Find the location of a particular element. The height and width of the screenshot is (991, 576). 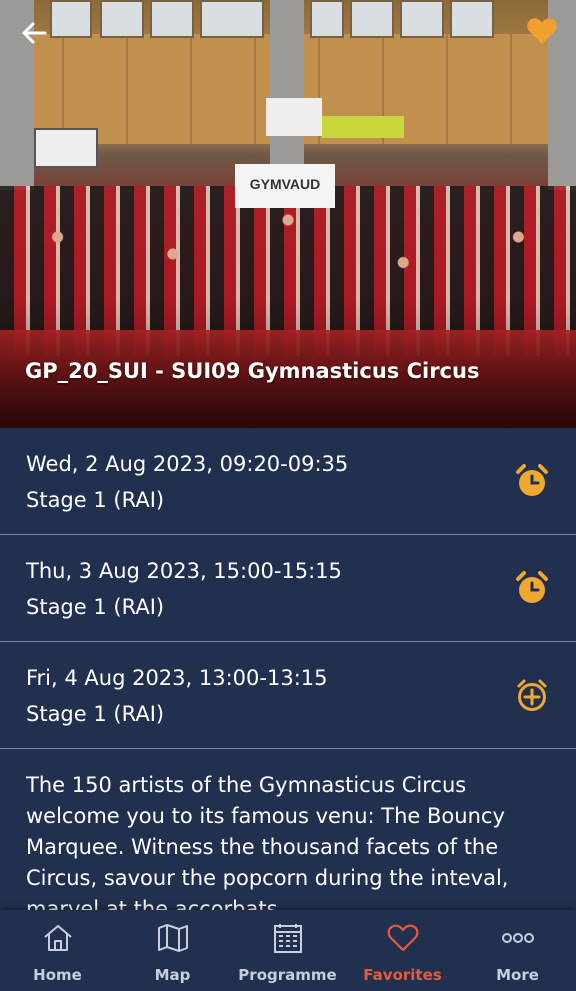

calendar-icon is located at coordinates (287, 938).